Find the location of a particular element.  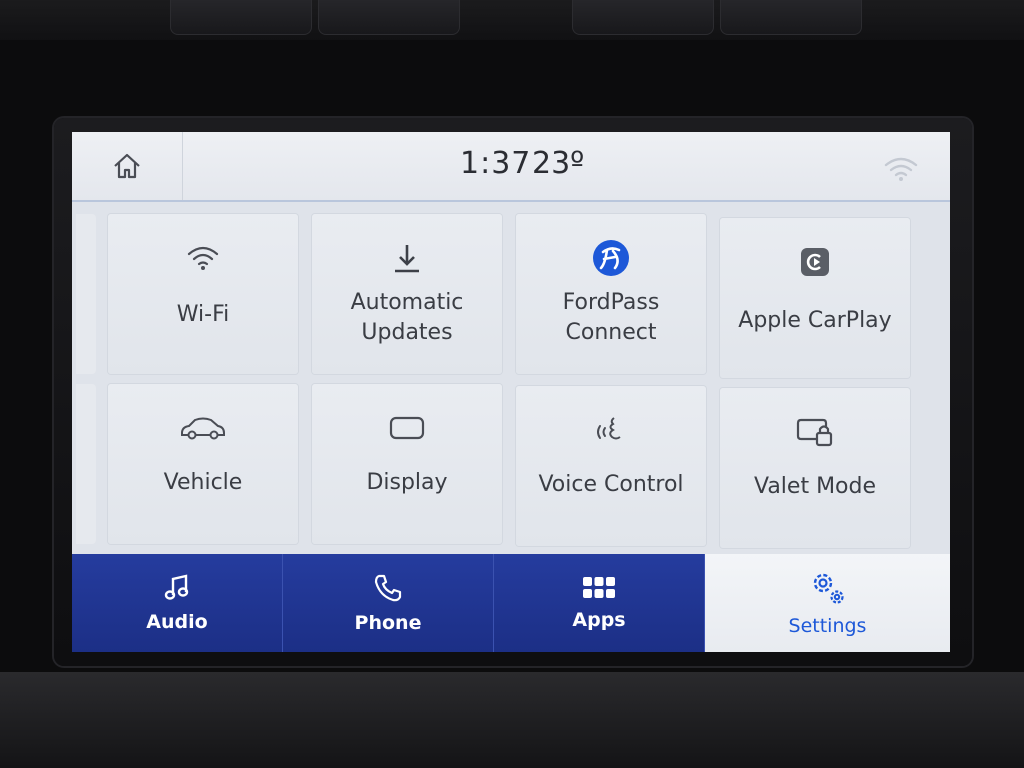

wifi-icon is located at coordinates (203, 258).